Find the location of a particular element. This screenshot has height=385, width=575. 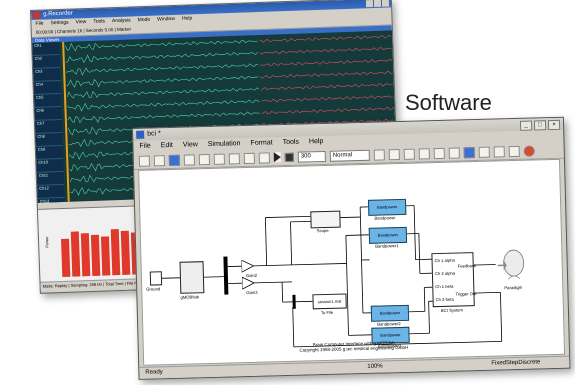

bandpower-label-0: Bandpower is located at coordinates (385, 218).